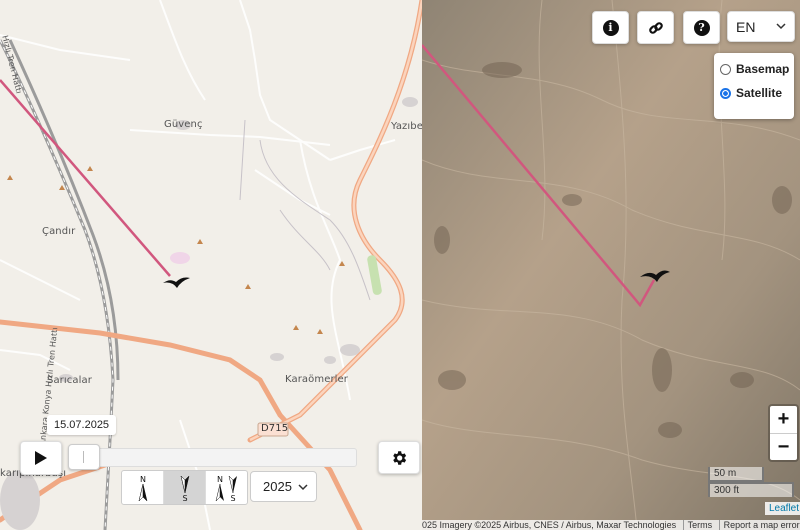  I want to click on orientation-both-button: N S, so click(226, 487).